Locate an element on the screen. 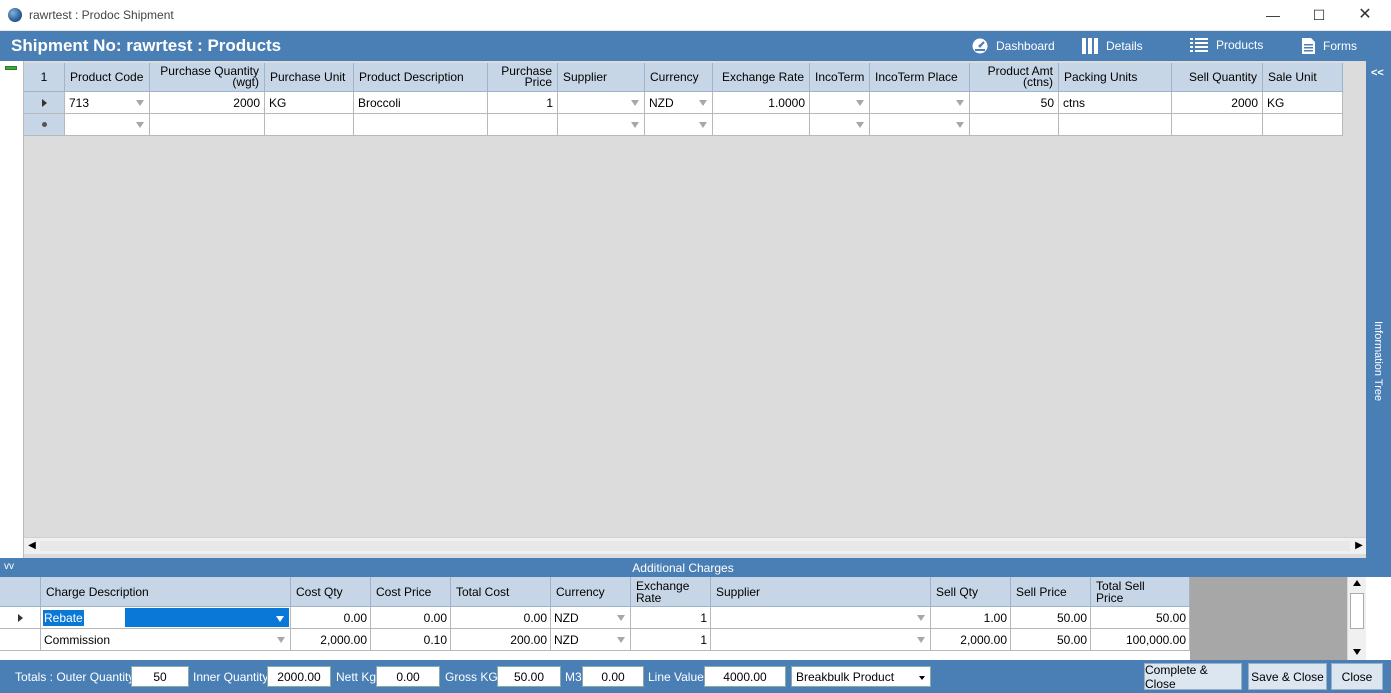 The width and height of the screenshot is (1391, 693). col-sell-qty: Sell Qty is located at coordinates (971, 592).